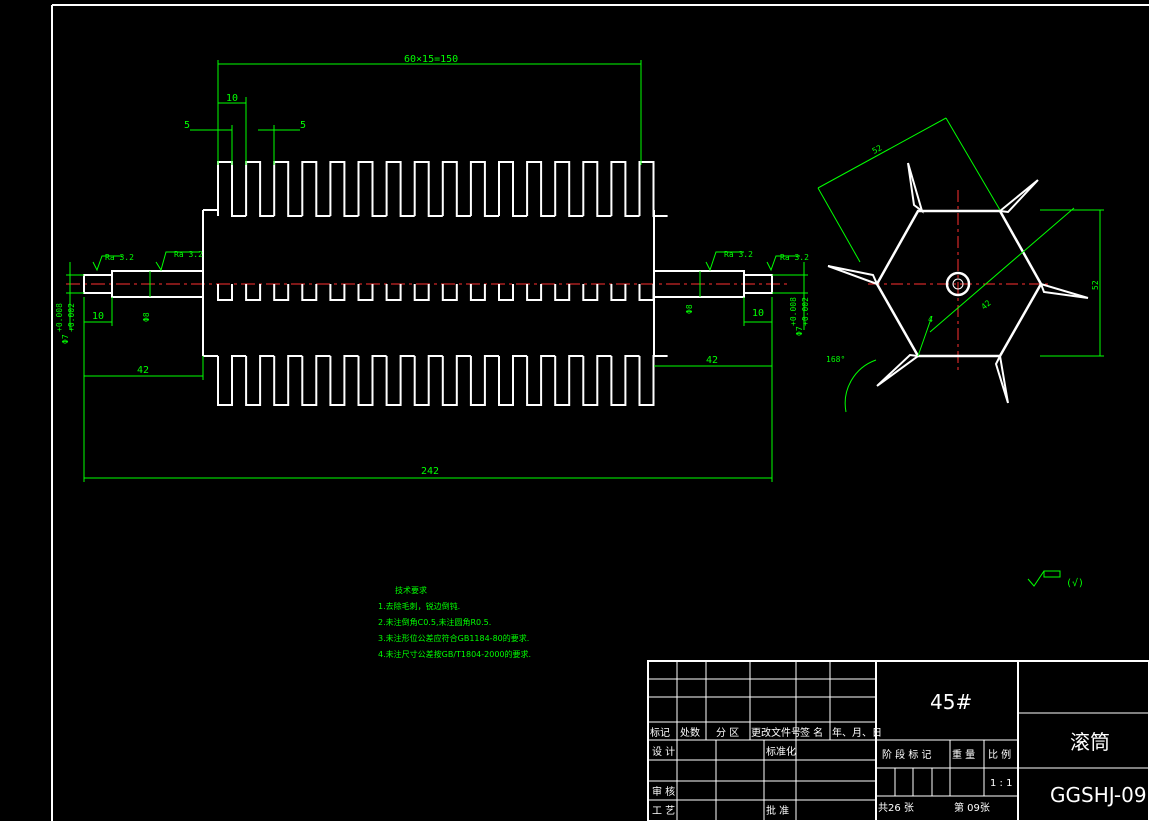 This screenshot has width=1149, height=821. I want to click on scale-value: 1, so click(1001, 783).